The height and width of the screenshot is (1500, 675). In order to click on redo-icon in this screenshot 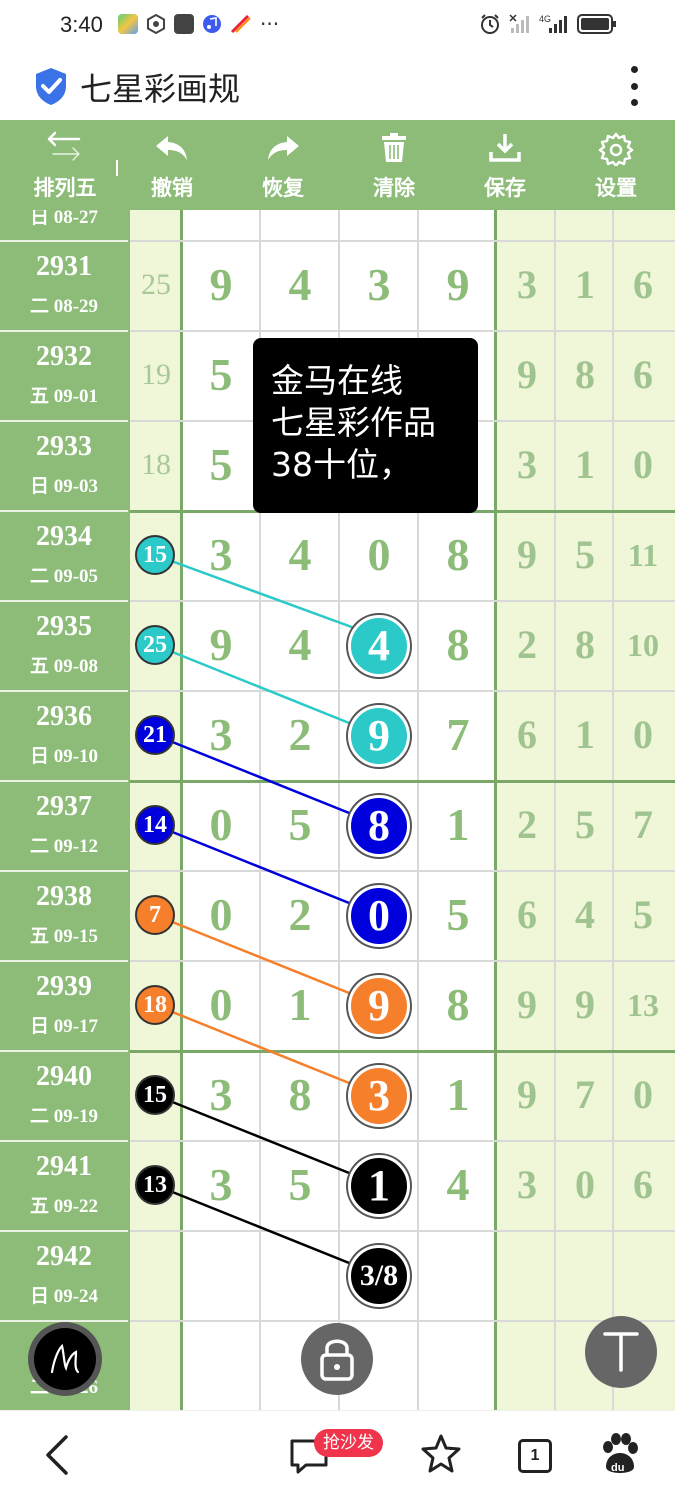, I will do `click(283, 148)`.